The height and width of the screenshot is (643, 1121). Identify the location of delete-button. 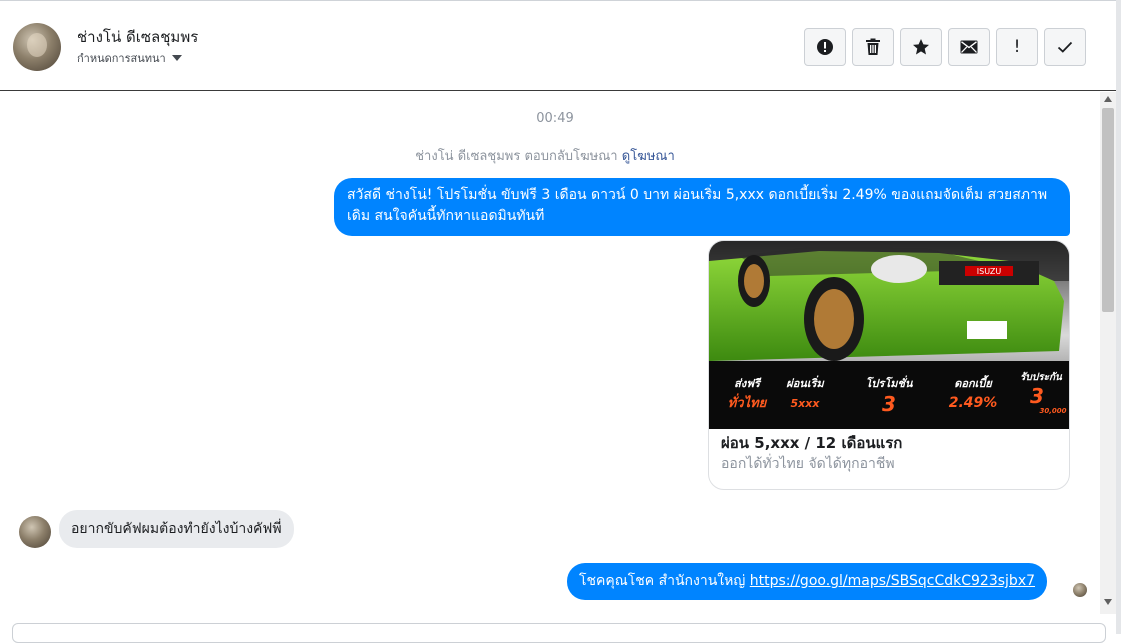
(873, 47).